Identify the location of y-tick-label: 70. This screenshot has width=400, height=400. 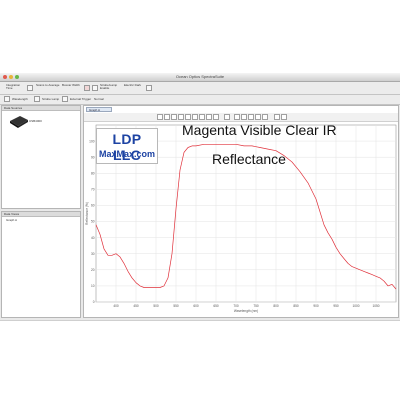
(93, 190).